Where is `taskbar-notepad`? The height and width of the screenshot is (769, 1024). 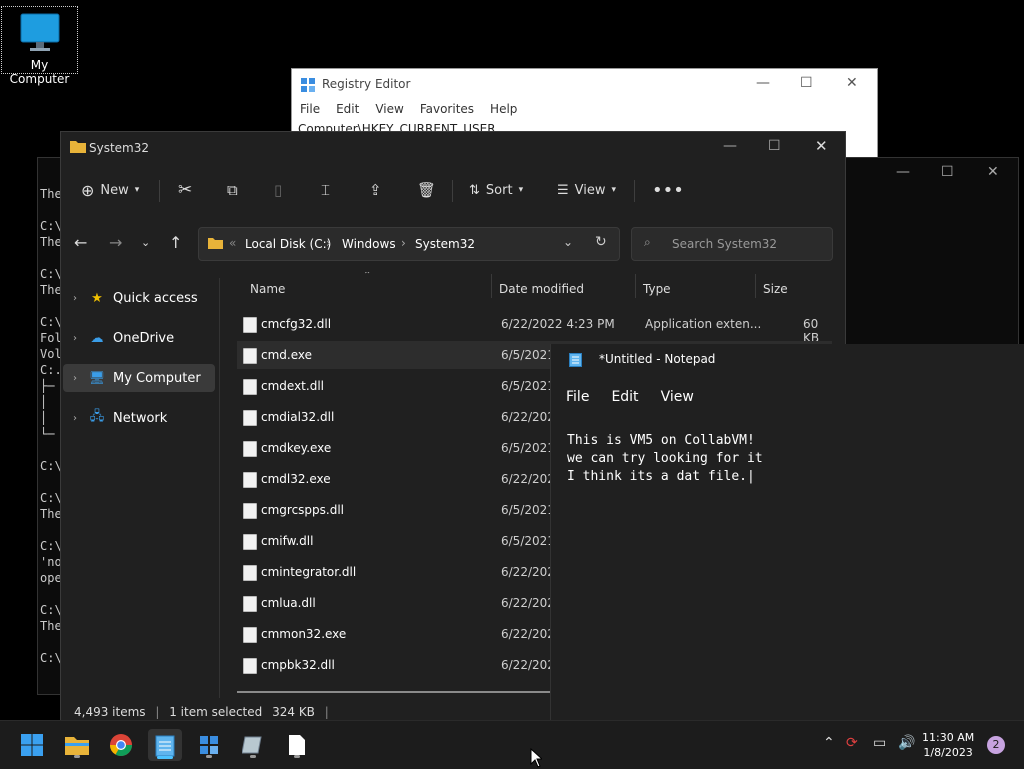
taskbar-notepad is located at coordinates (165, 745).